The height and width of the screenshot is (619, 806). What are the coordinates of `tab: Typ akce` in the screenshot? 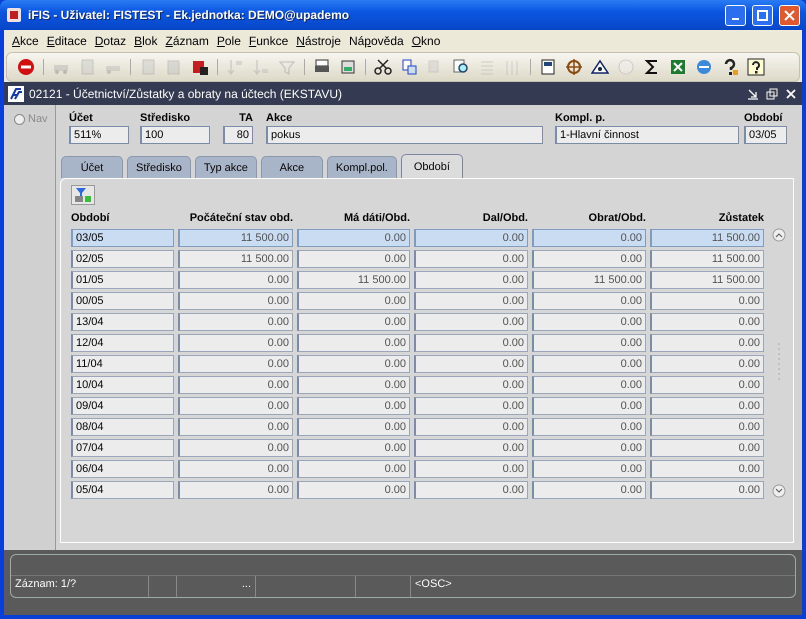 It's located at (225, 167).